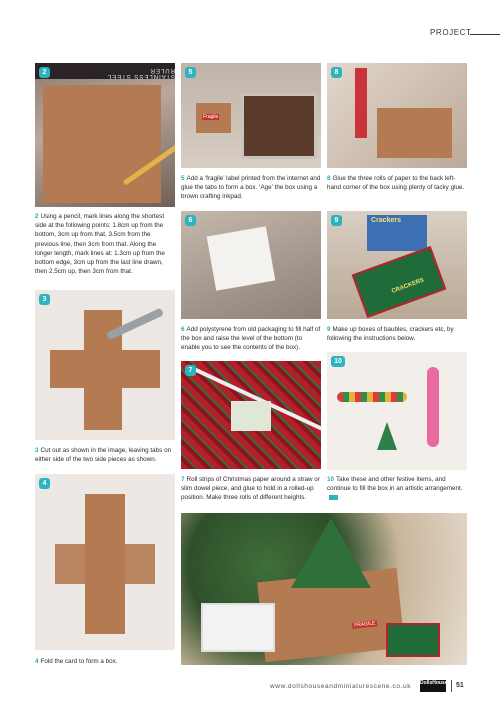  What do you see at coordinates (434, 686) in the screenshot?
I see `footer-brand-logo: DollsHouse` at bounding box center [434, 686].